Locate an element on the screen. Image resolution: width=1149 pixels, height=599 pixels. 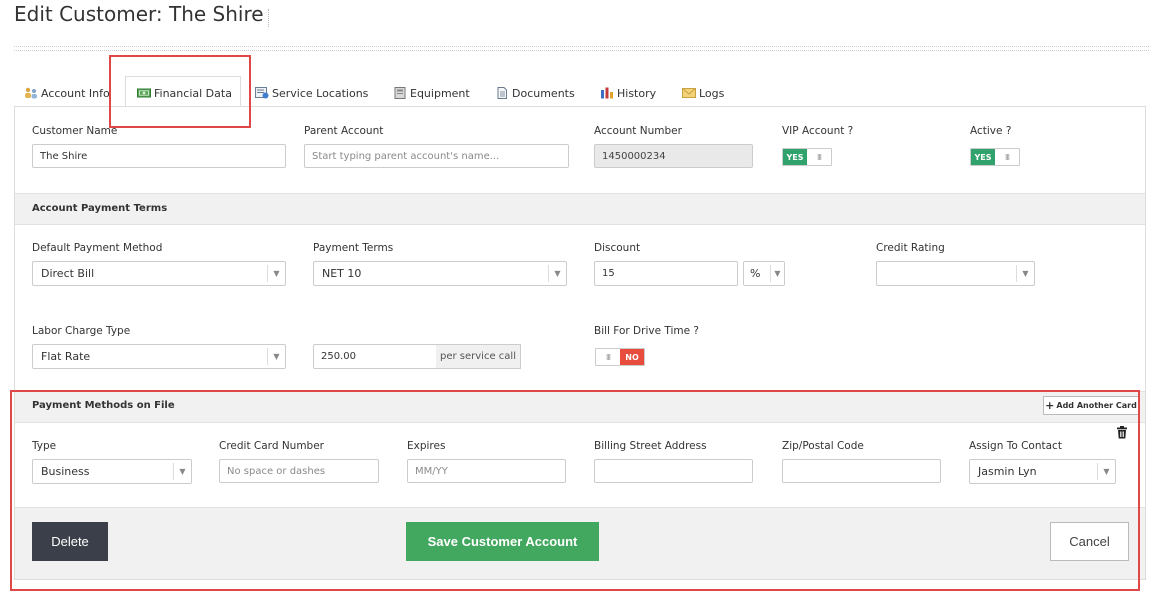
credit-rating-label: Credit Rating is located at coordinates (910, 248).